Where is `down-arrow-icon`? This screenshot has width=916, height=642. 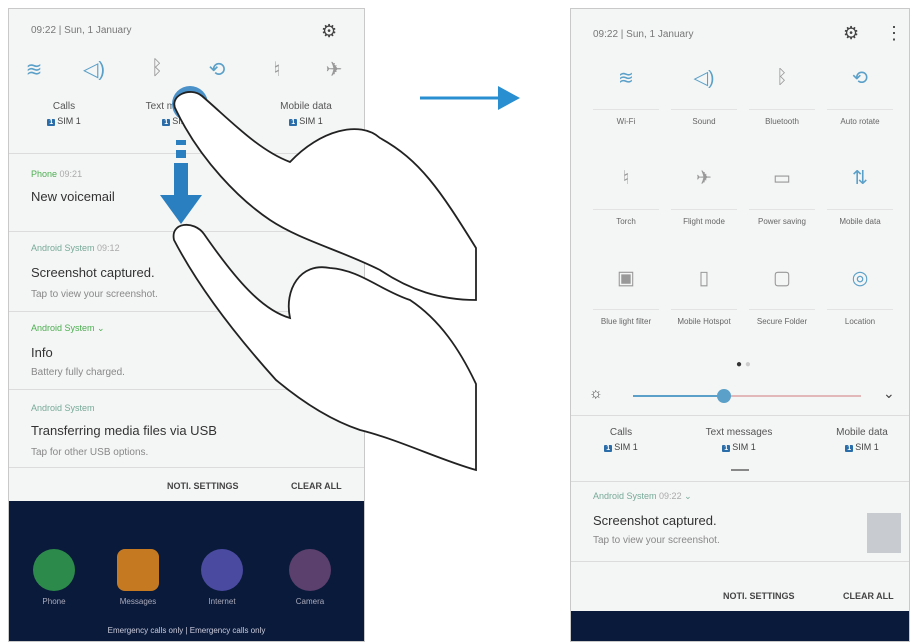
down-arrow-icon is located at coordinates (181, 182).